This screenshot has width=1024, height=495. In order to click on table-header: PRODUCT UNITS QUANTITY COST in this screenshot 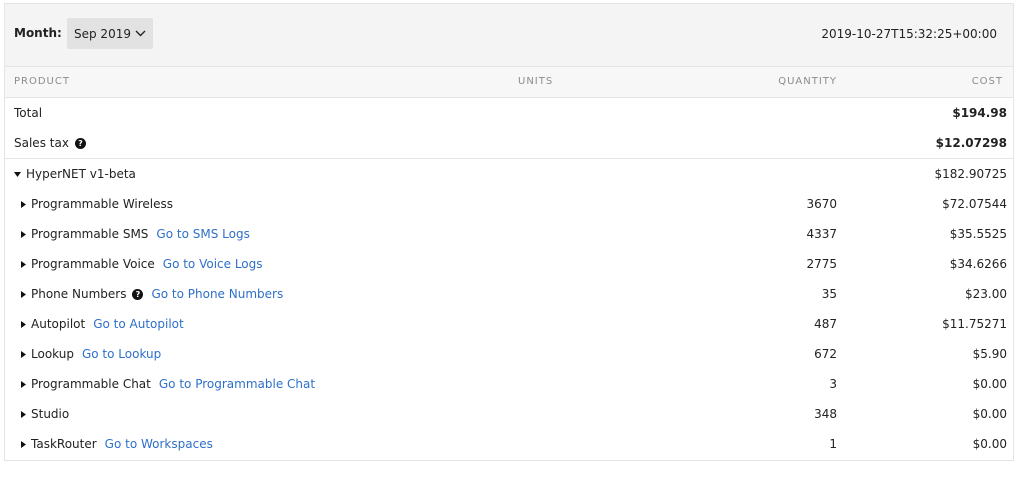, I will do `click(509, 82)`.